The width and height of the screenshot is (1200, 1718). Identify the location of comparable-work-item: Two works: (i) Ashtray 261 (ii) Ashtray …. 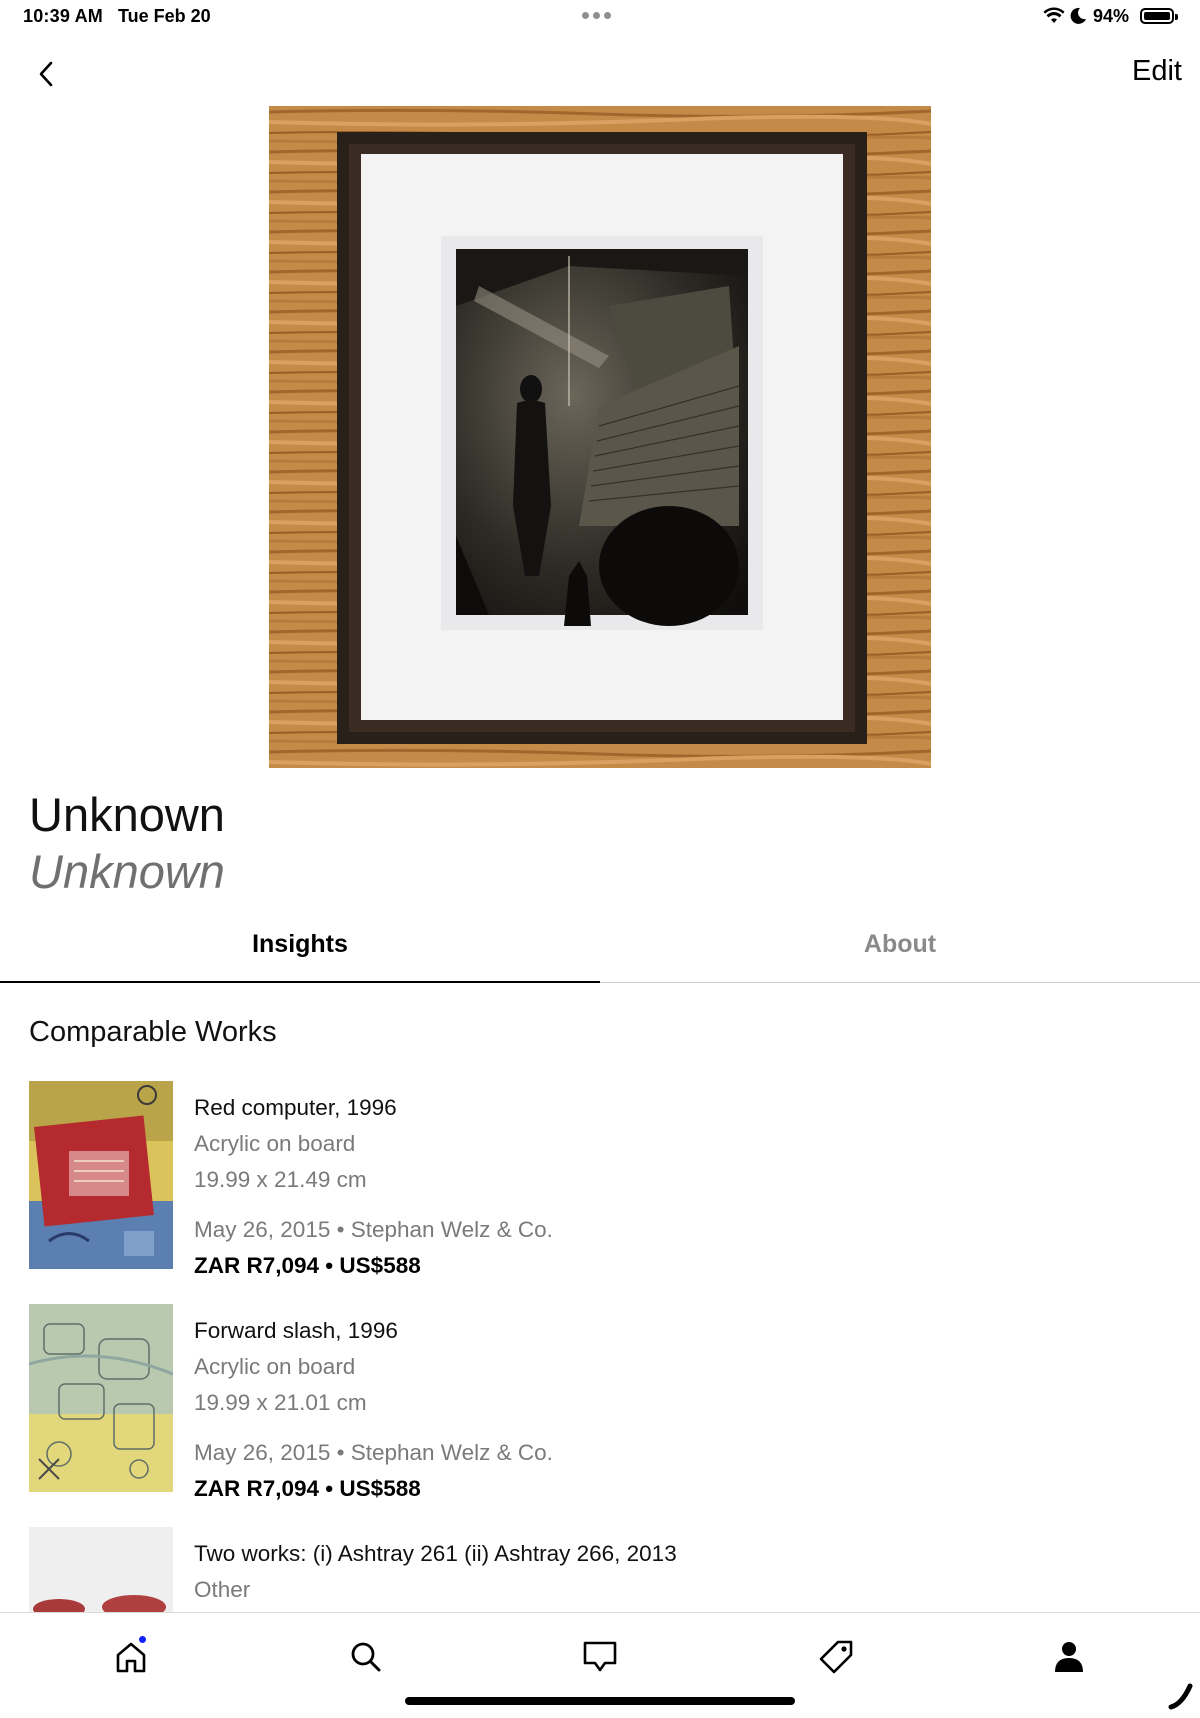
(604, 1569).